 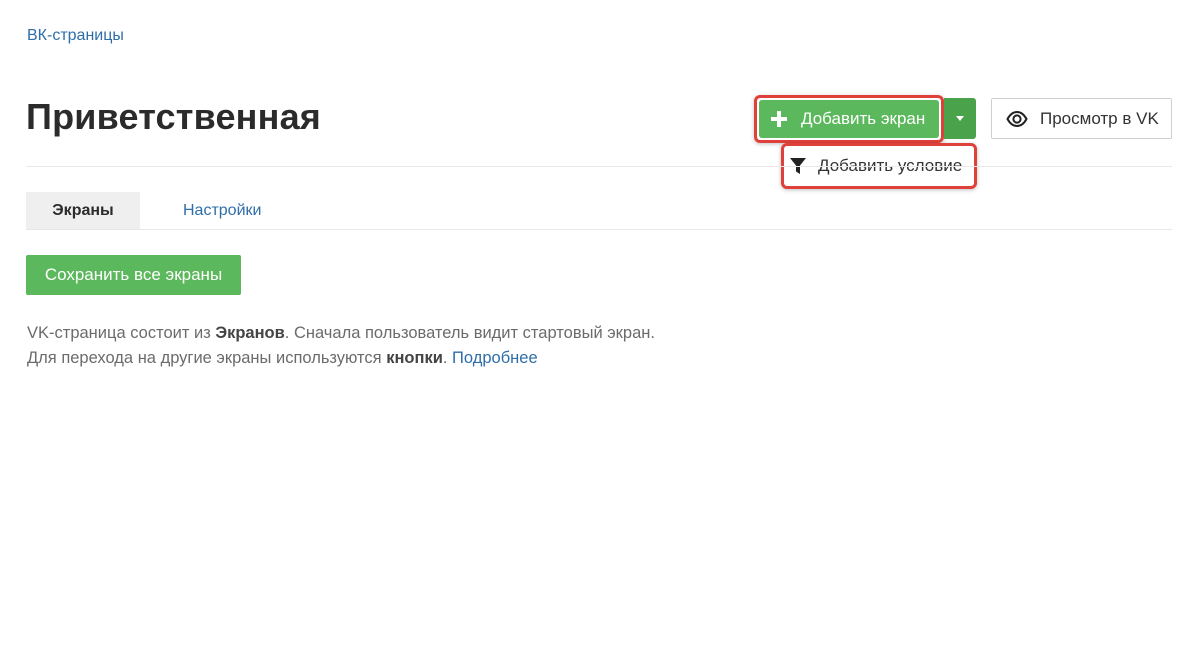 I want to click on preview-in-vk-button: Просмотр в VK, so click(x=1081, y=118).